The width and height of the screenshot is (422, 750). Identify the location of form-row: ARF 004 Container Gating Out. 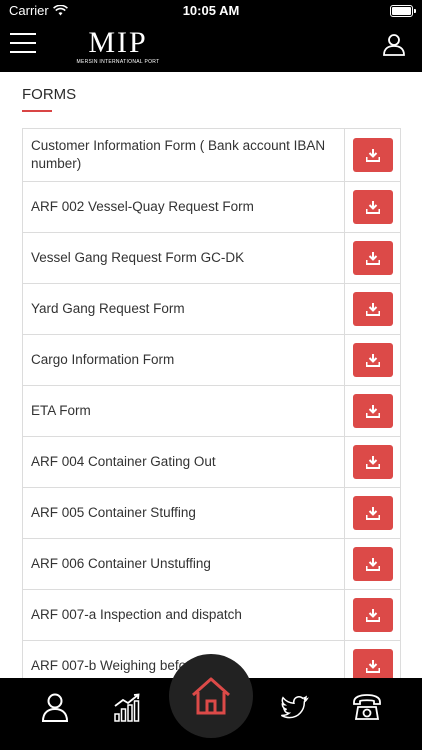
(212, 462).